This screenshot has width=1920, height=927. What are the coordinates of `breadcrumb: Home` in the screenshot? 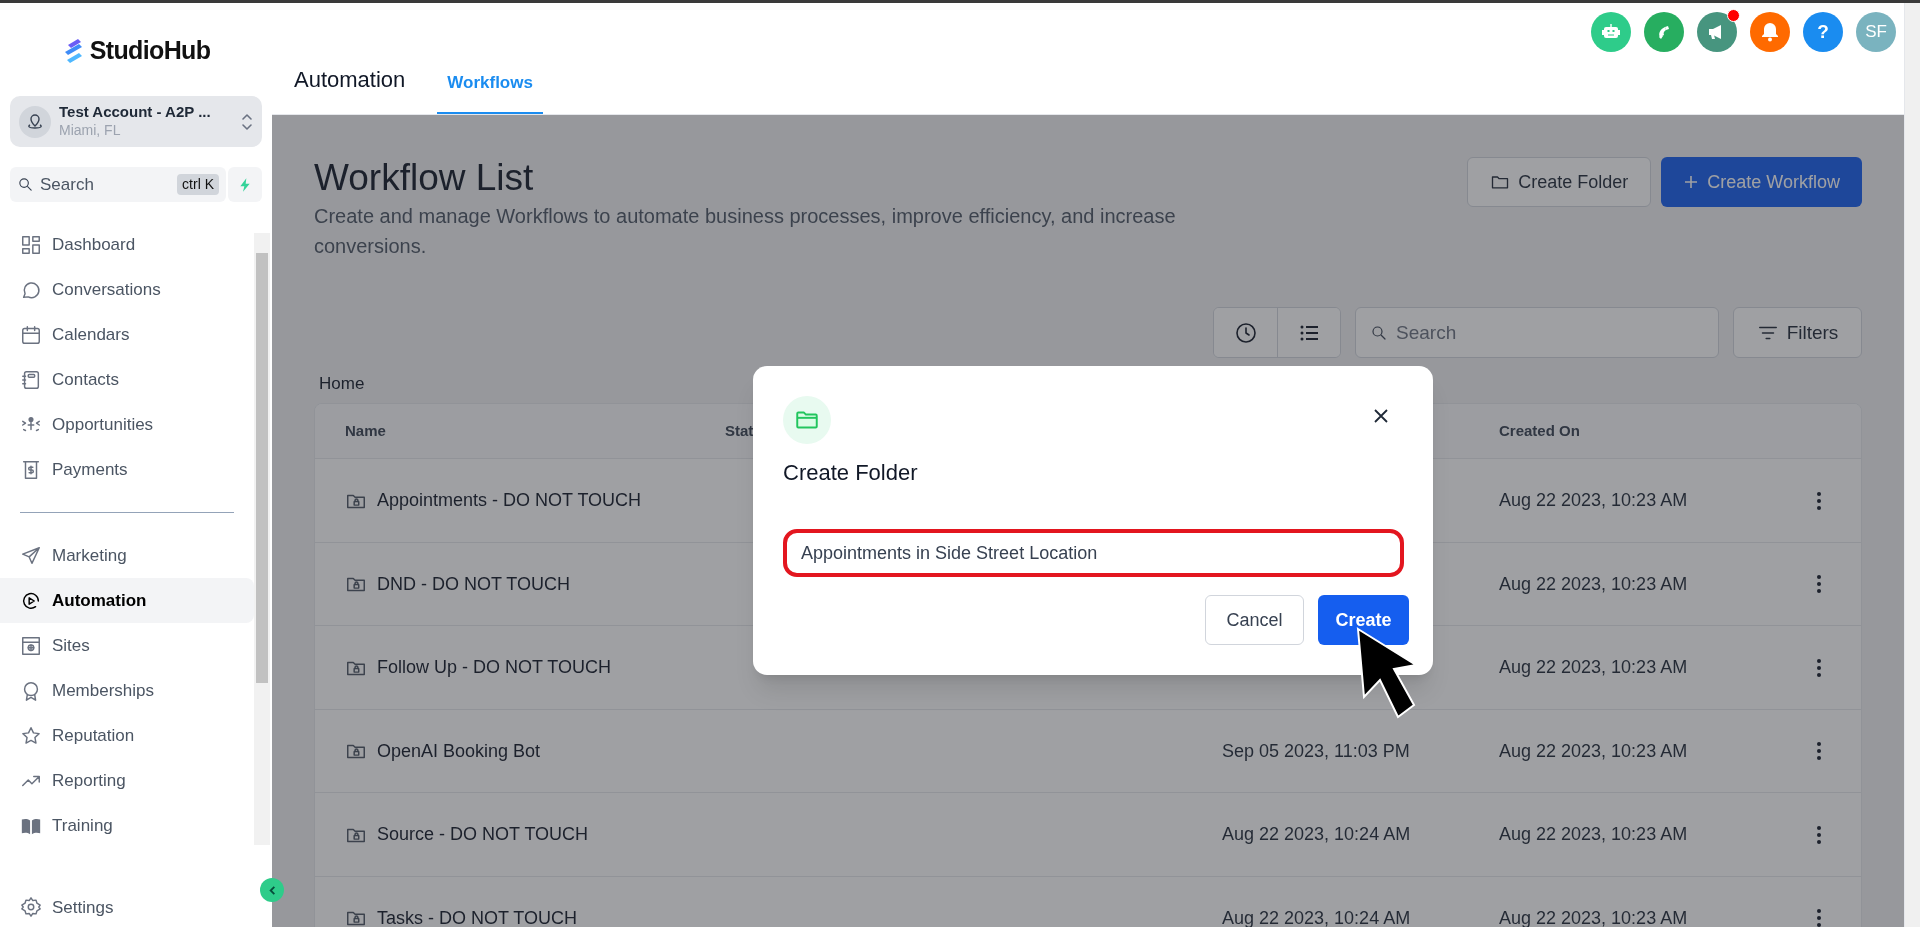 It's located at (342, 384).